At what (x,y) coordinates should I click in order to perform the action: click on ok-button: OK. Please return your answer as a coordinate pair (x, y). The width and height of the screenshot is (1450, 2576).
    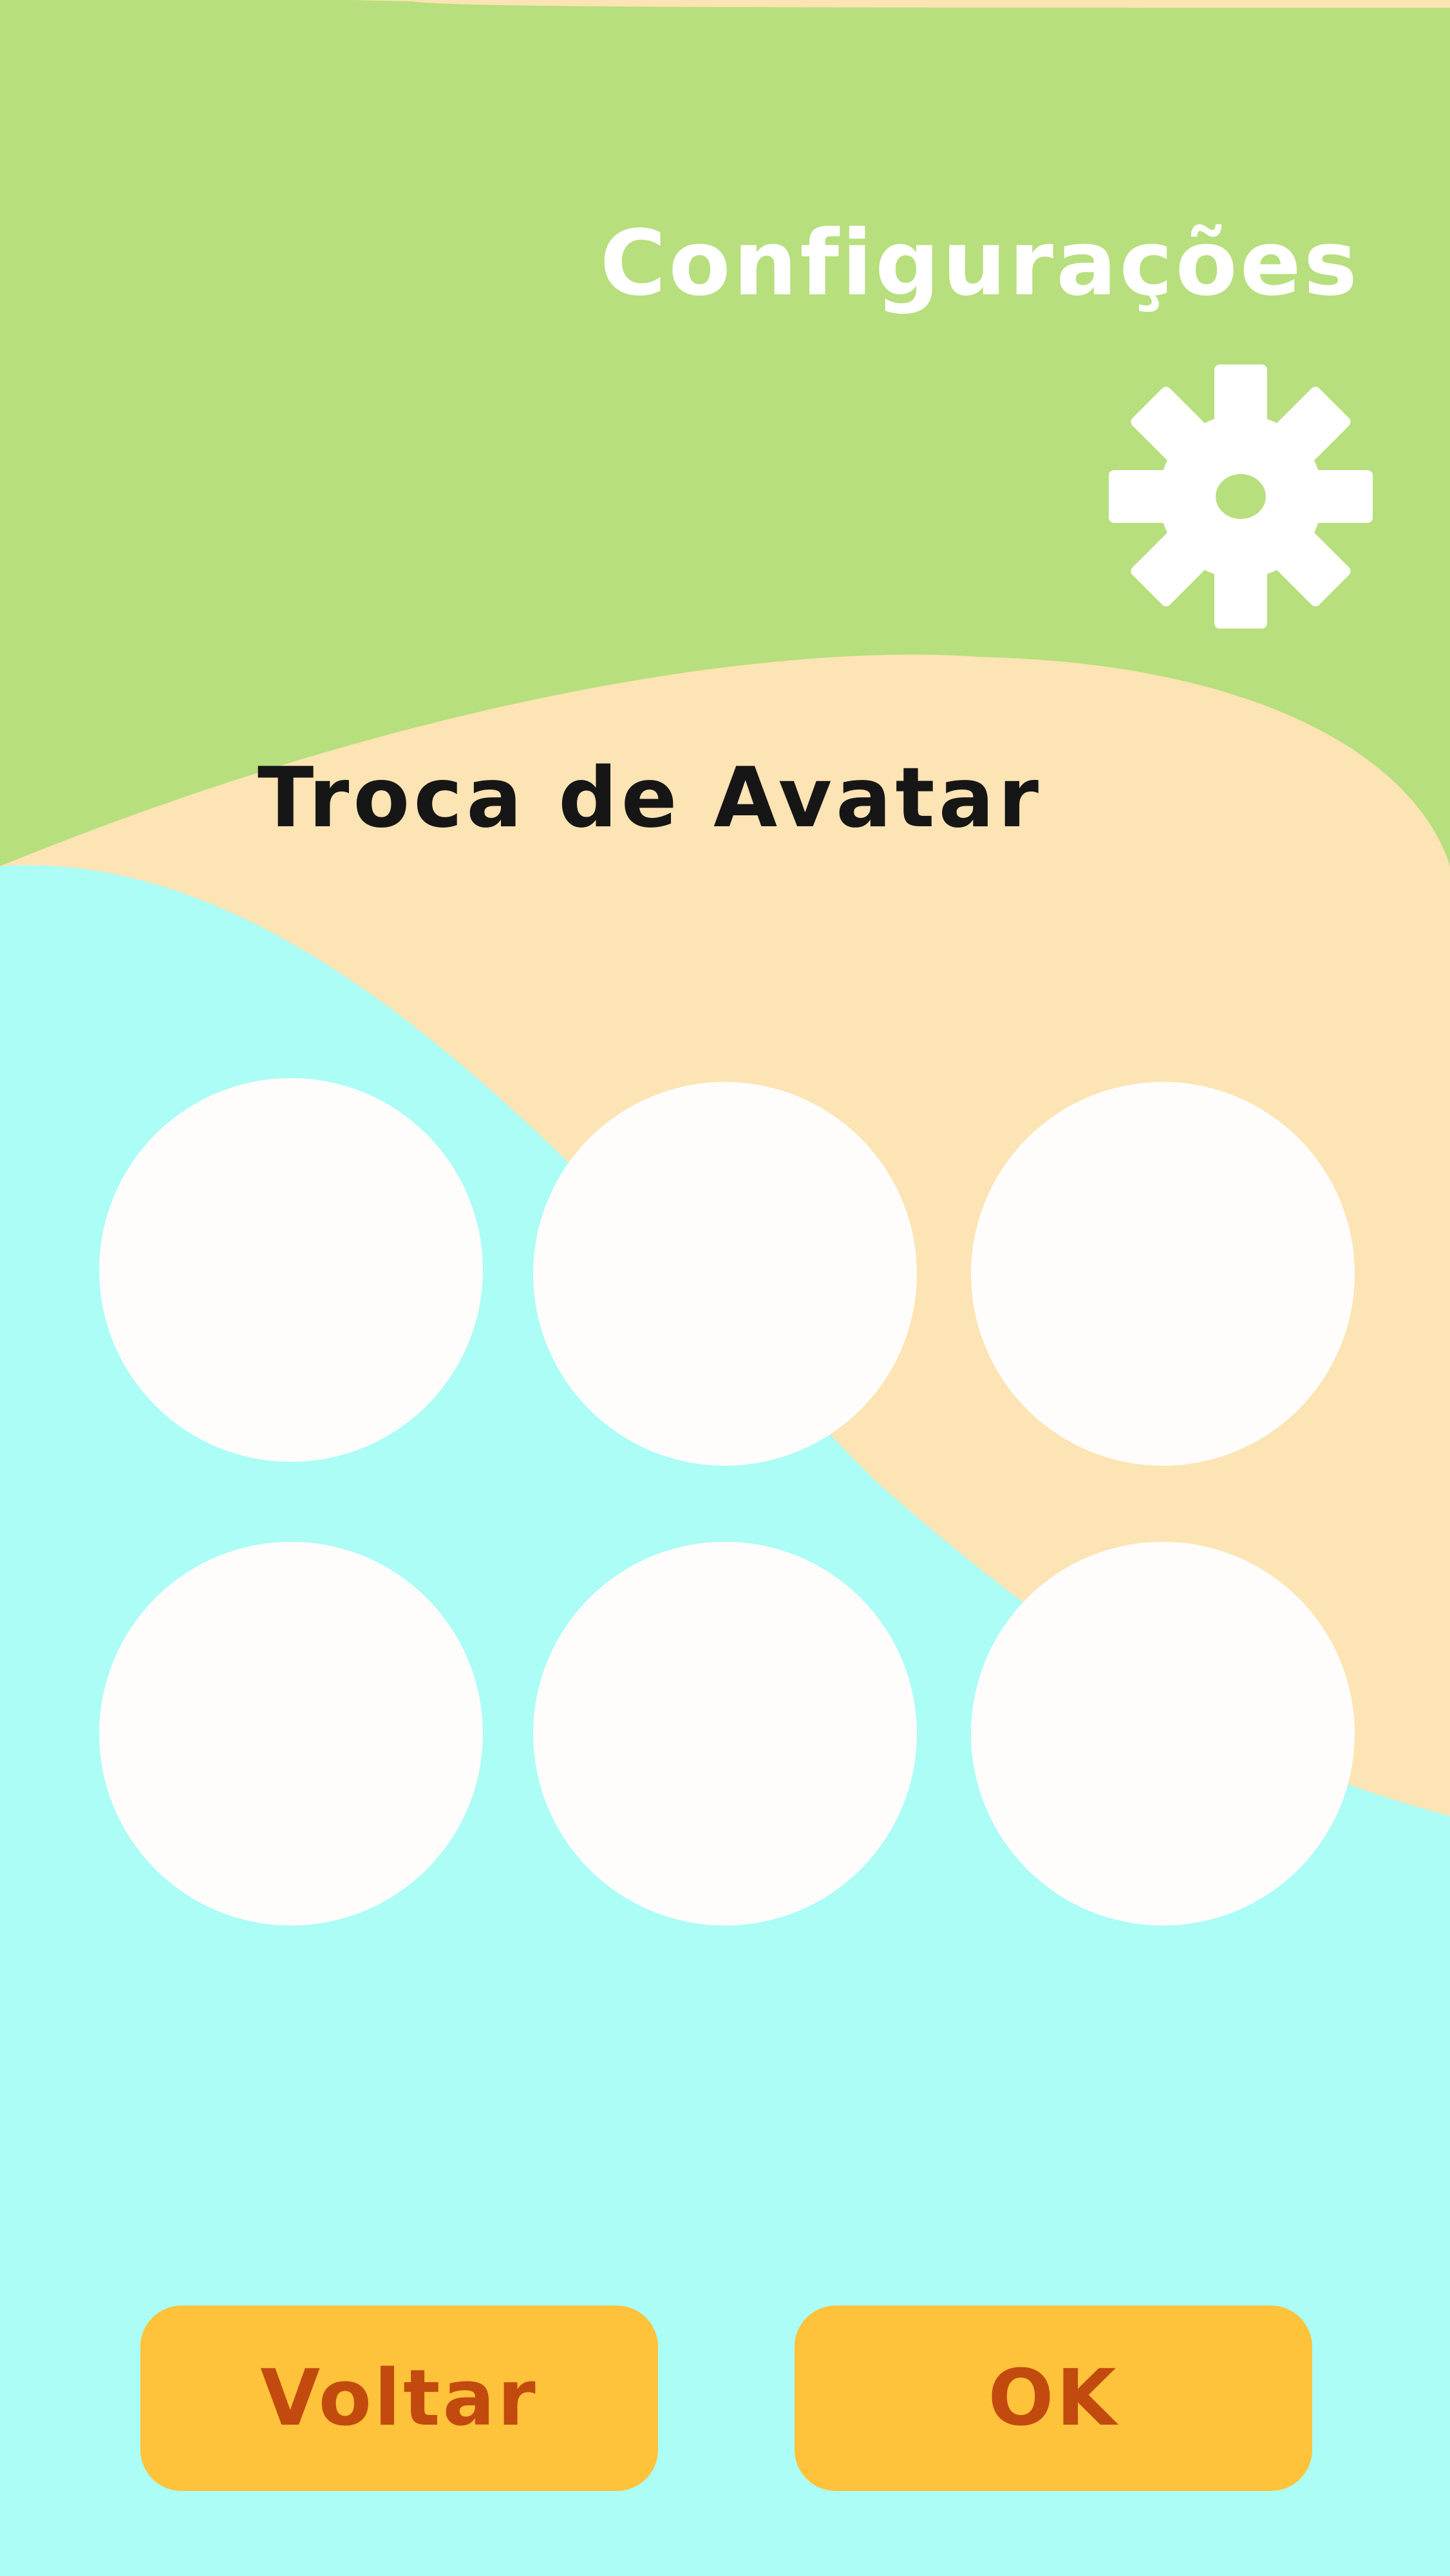
    Looking at the image, I should click on (1053, 2398).